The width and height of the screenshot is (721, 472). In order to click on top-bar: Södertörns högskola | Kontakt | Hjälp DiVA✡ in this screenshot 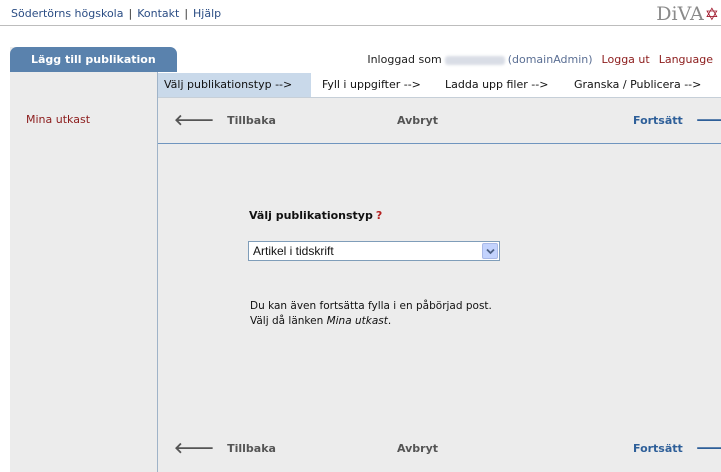, I will do `click(360, 13)`.